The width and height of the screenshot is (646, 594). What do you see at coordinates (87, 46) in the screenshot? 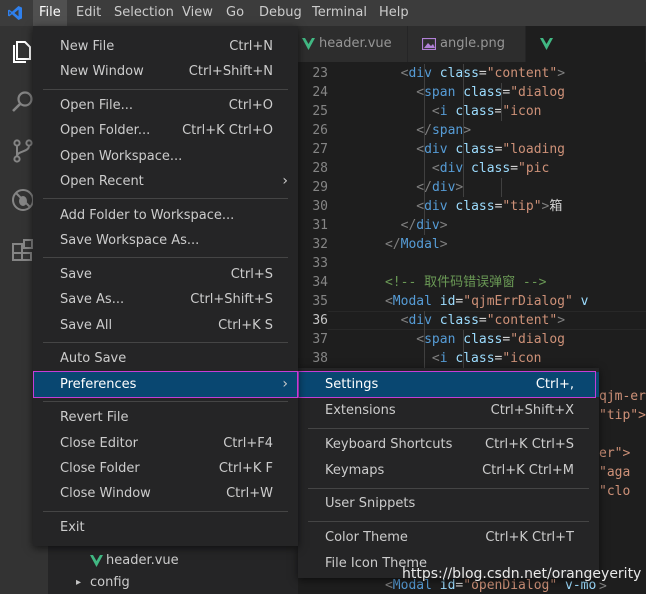
I see `menu-item-label: New File` at bounding box center [87, 46].